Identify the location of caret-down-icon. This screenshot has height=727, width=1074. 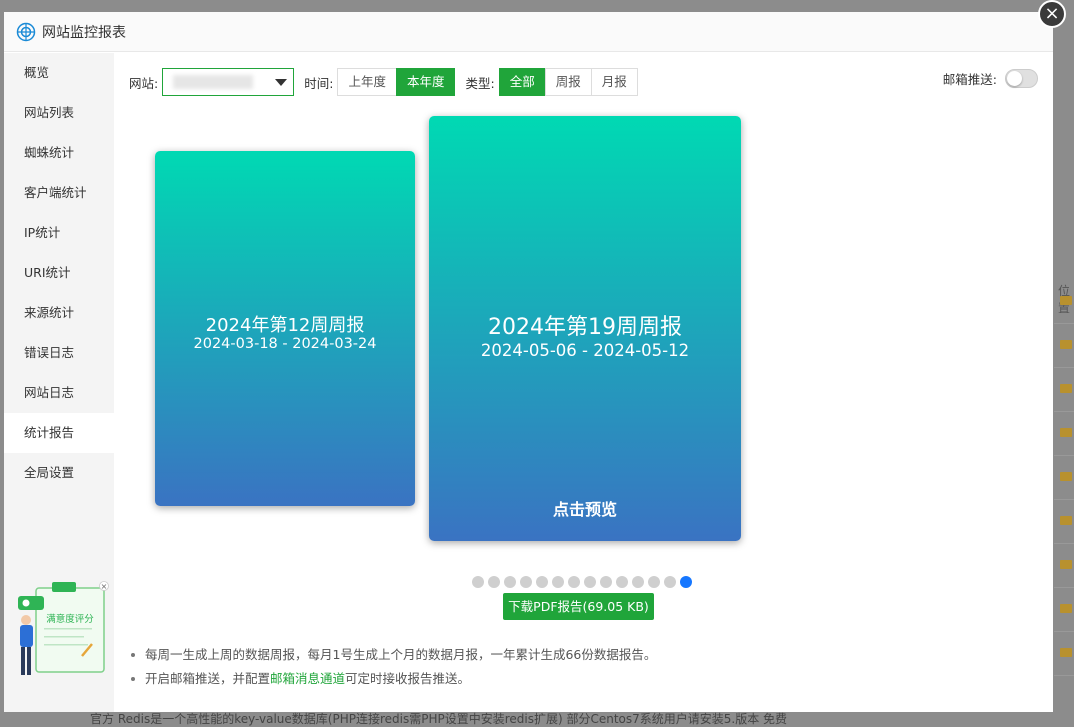
(281, 82).